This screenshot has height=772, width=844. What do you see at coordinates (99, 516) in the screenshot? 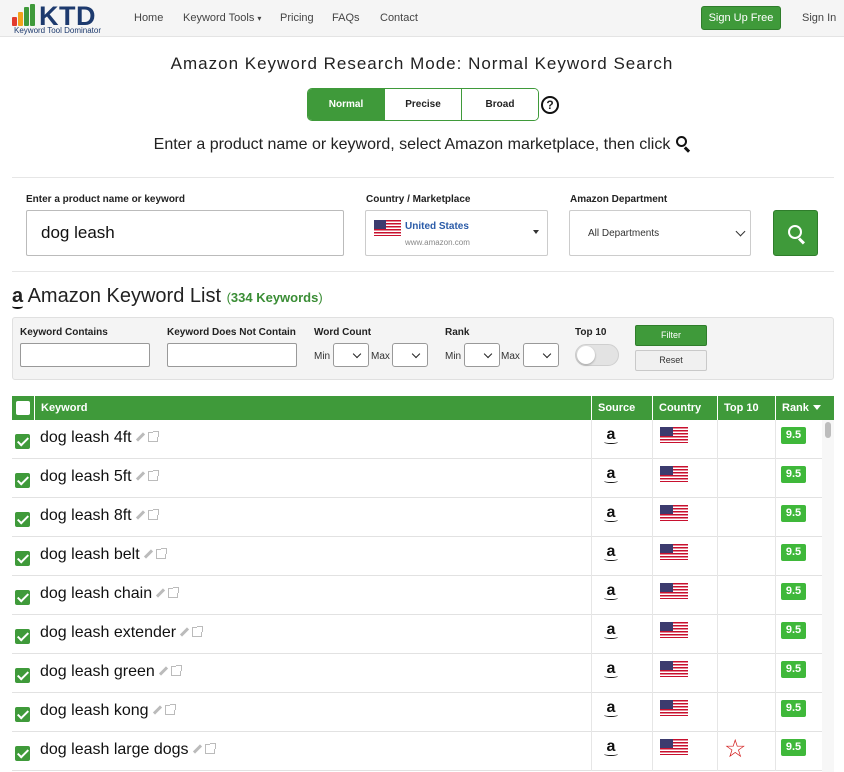
I see `row-keyword: dog leash 8ft` at bounding box center [99, 516].